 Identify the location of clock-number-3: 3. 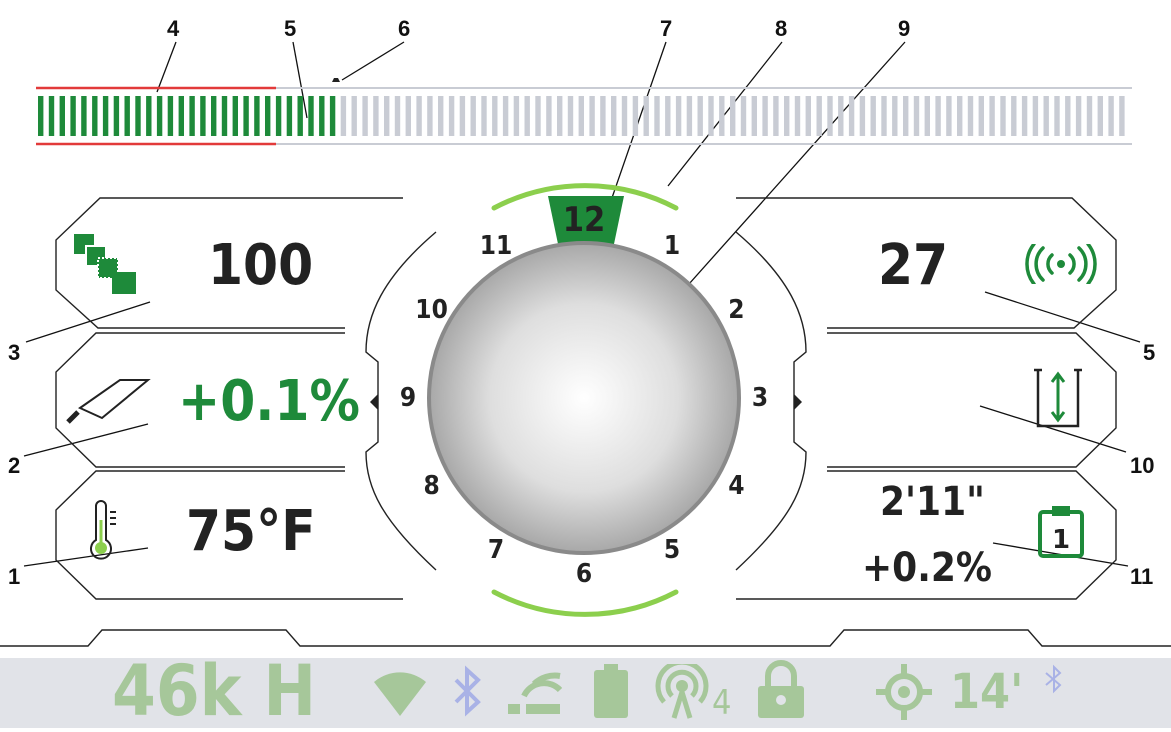
(760, 398).